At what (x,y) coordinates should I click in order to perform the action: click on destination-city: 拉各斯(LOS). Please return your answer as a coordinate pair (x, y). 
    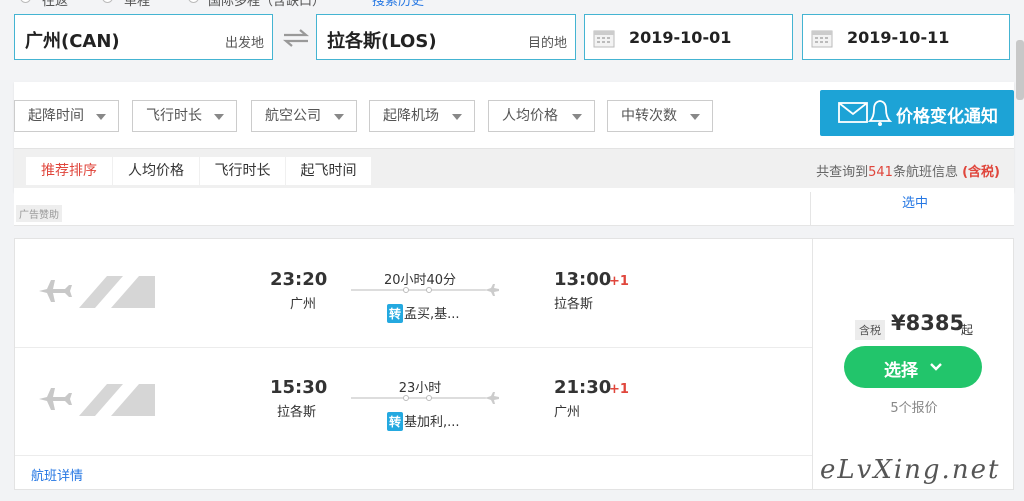
    Looking at the image, I should click on (382, 41).